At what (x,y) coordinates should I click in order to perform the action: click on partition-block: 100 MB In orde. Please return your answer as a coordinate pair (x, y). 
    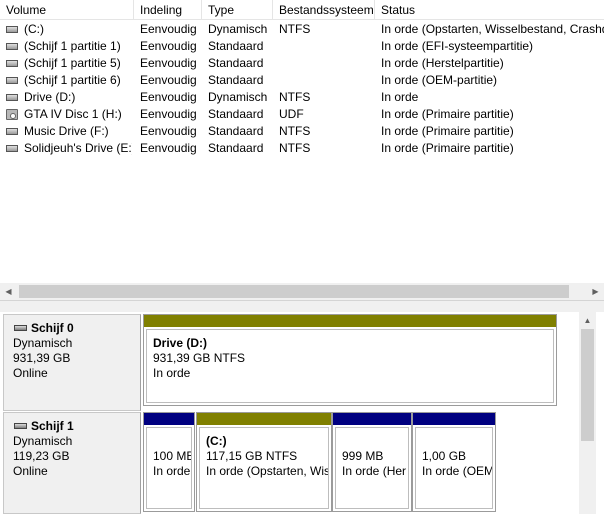
    Looking at the image, I should click on (169, 462).